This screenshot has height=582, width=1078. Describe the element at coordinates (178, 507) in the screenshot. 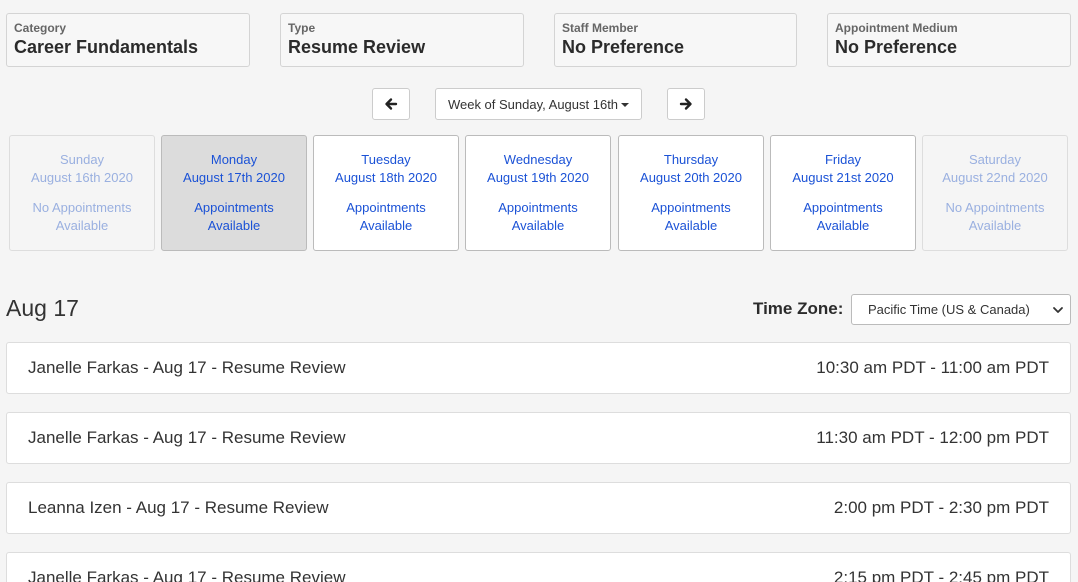

I see `slot-title: Leanna Izen - Aug 17 - Resume Review` at that location.